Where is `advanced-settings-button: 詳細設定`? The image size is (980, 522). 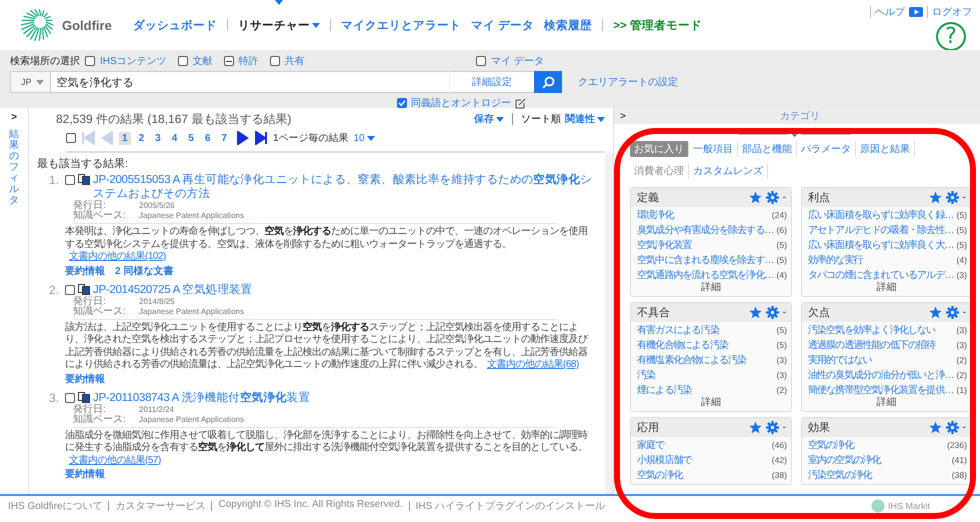 advanced-settings-button: 詳細設定 is located at coordinates (491, 82).